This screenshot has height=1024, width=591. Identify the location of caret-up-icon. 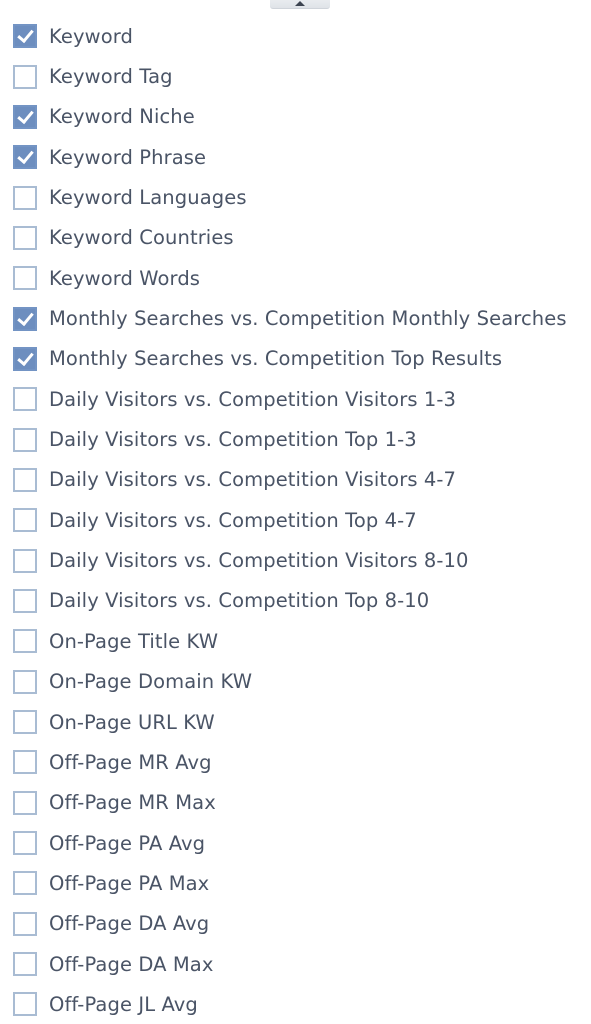
(300, 3).